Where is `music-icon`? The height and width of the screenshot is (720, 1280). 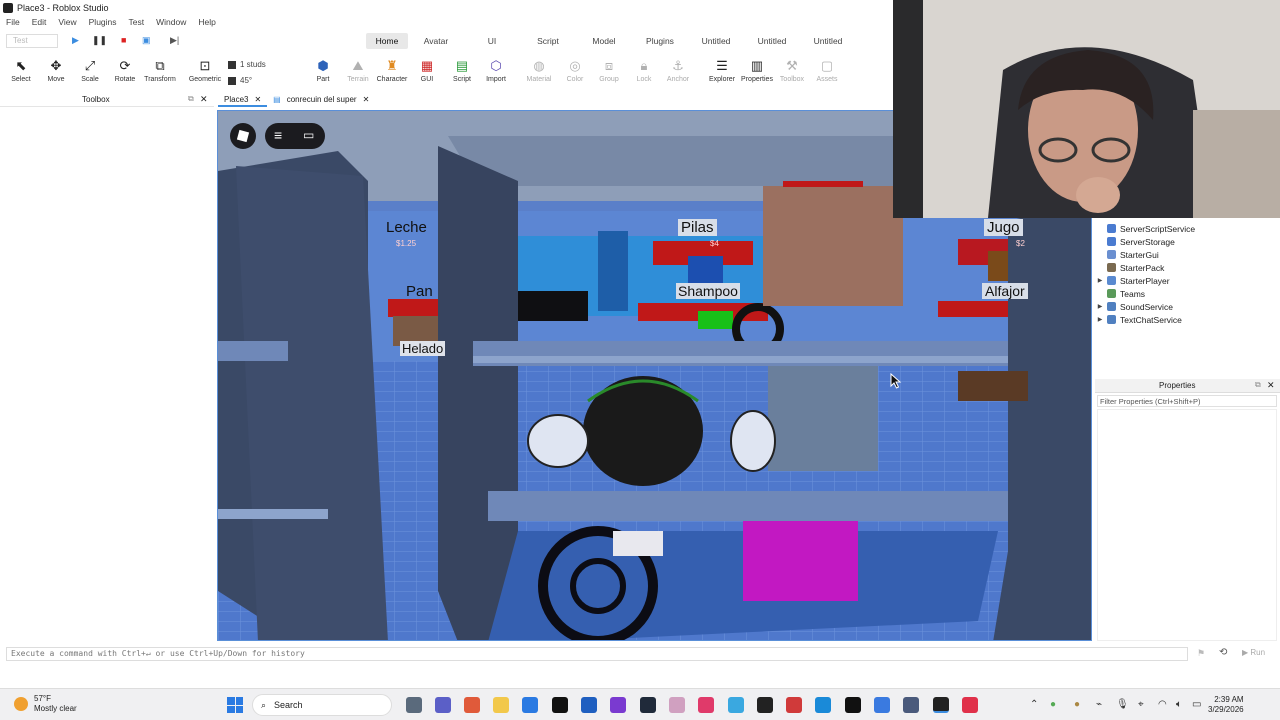
music-icon is located at coordinates (706, 705).